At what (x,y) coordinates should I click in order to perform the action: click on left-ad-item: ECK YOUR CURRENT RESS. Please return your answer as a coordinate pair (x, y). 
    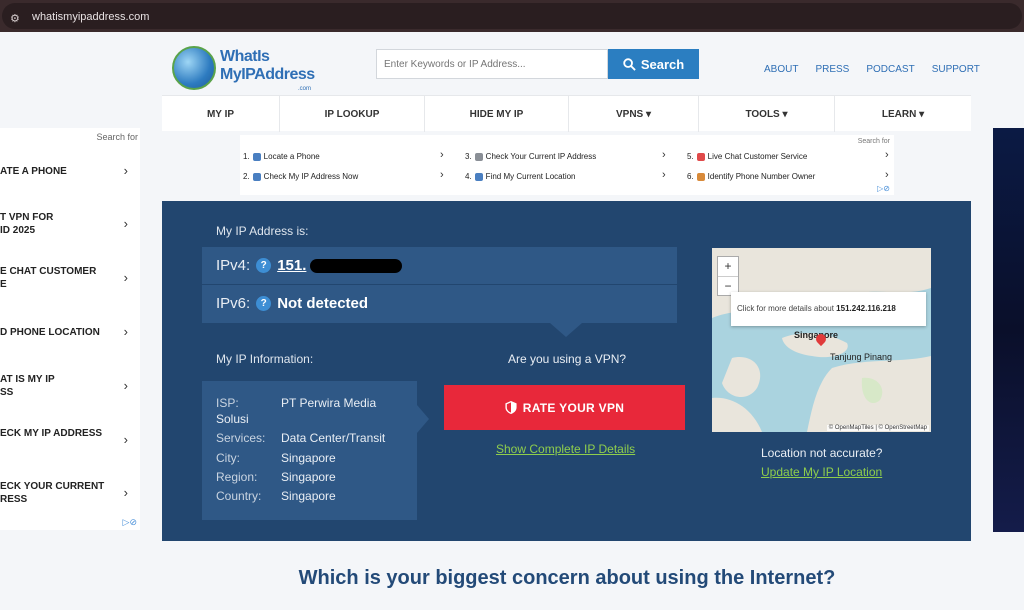
    Looking at the image, I should click on (65, 493).